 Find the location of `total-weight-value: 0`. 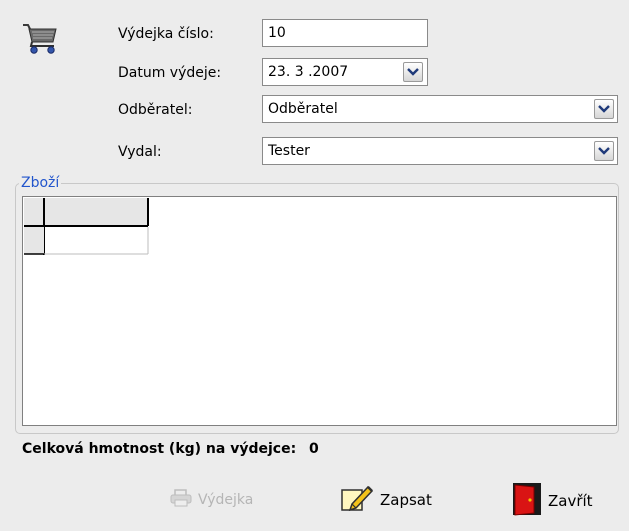

total-weight-value: 0 is located at coordinates (314, 449).